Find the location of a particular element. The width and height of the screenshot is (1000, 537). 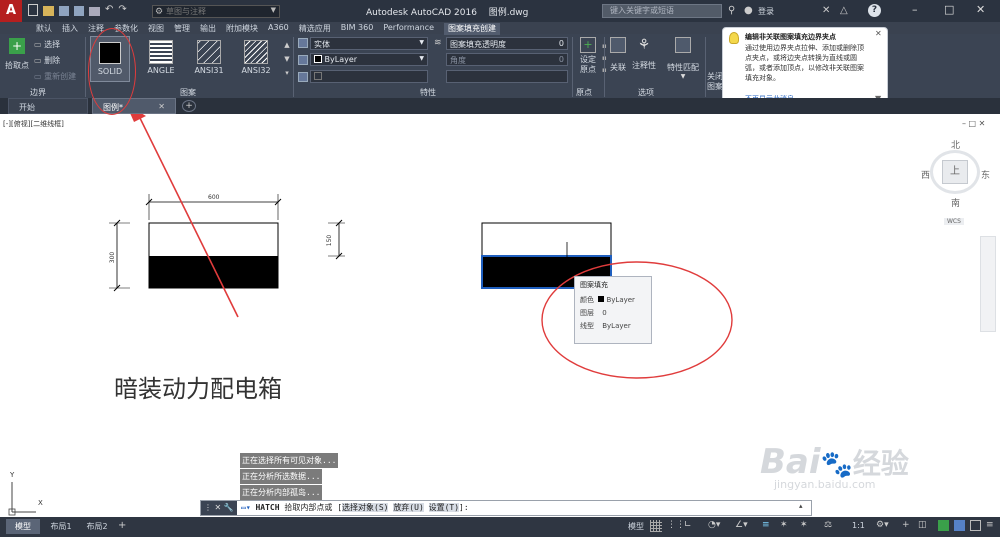

open-icon is located at coordinates (48, 11).